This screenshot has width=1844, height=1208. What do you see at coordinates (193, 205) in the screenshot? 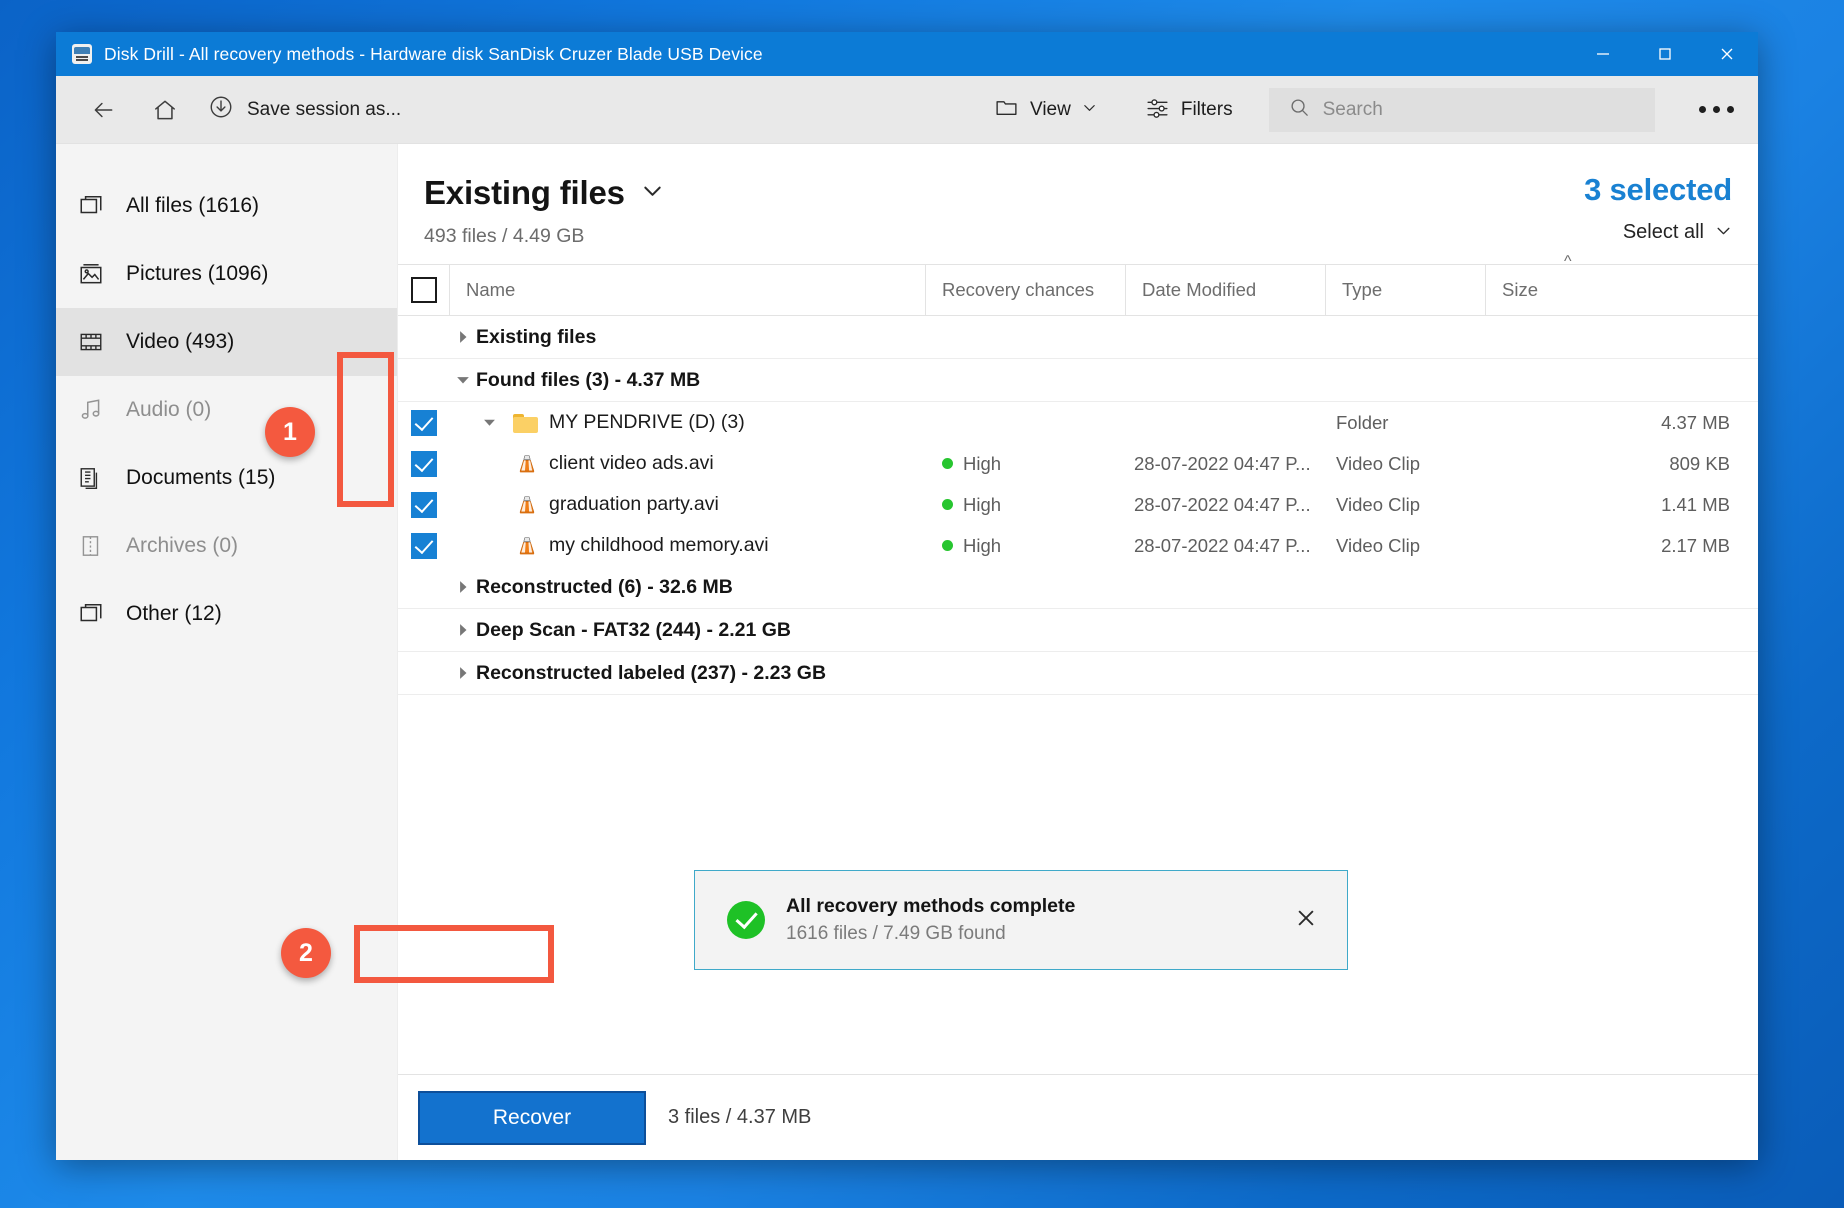
I see `sidebar-item-label: All files (1616)` at bounding box center [193, 205].